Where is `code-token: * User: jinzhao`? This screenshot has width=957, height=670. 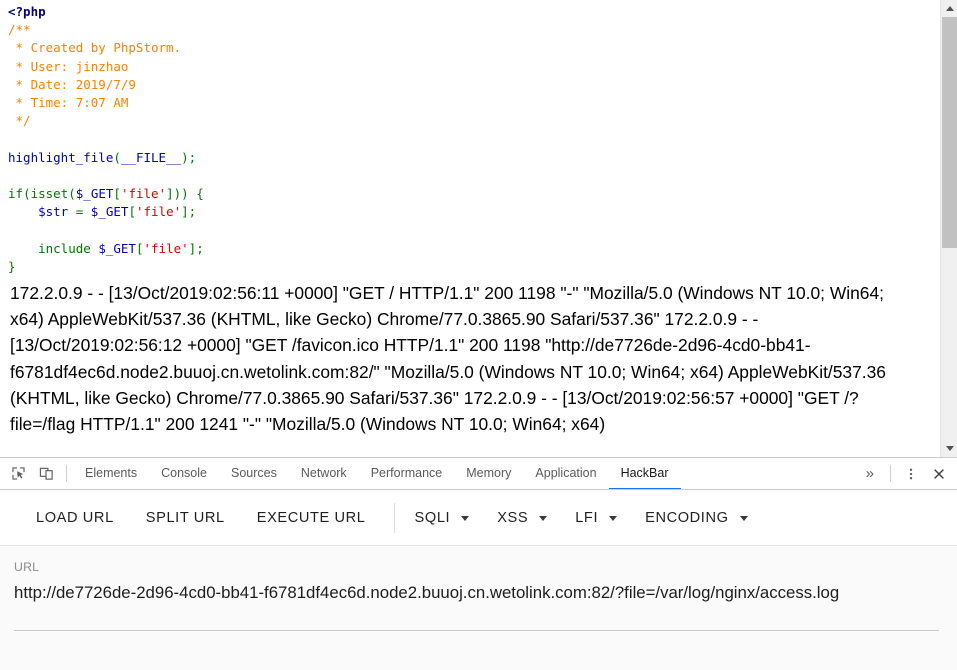 code-token: * User: jinzhao is located at coordinates (68, 66).